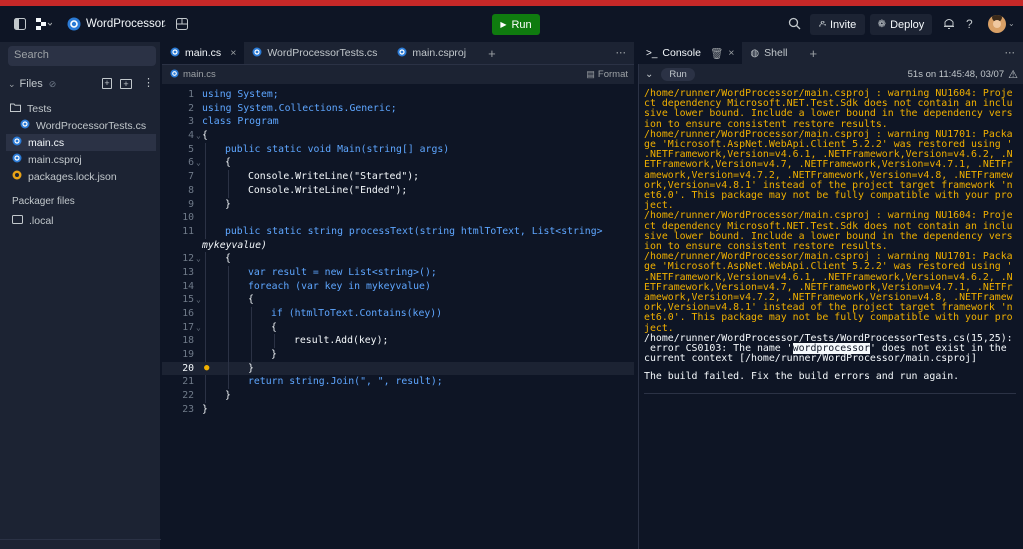  What do you see at coordinates (398, 327) in the screenshot?
I see `code-line: 17 ⌄ {` at bounding box center [398, 327].